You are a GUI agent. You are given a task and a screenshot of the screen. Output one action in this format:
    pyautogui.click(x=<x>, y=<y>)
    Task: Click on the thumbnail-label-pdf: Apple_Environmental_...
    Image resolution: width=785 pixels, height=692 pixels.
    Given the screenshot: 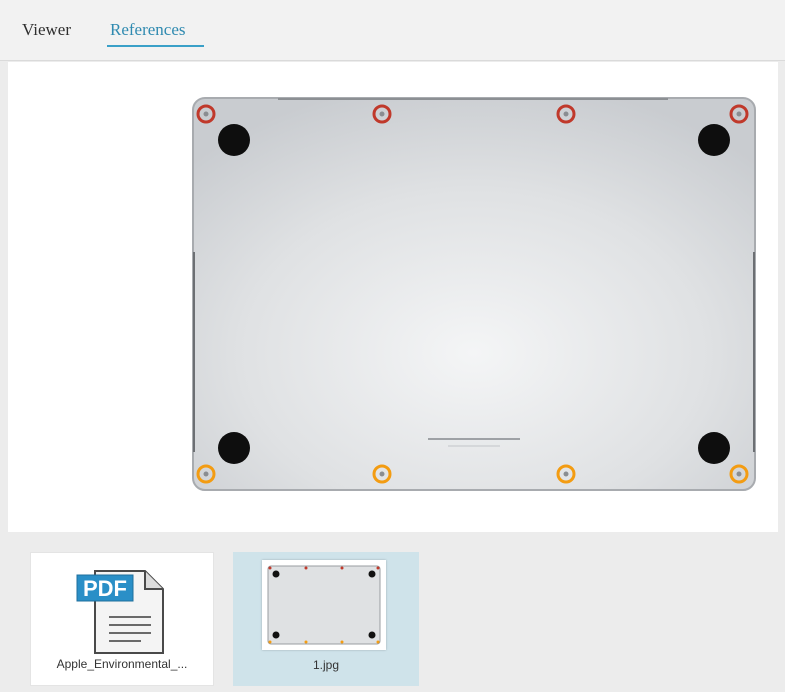 What is the action you would take?
    pyautogui.click(x=122, y=664)
    